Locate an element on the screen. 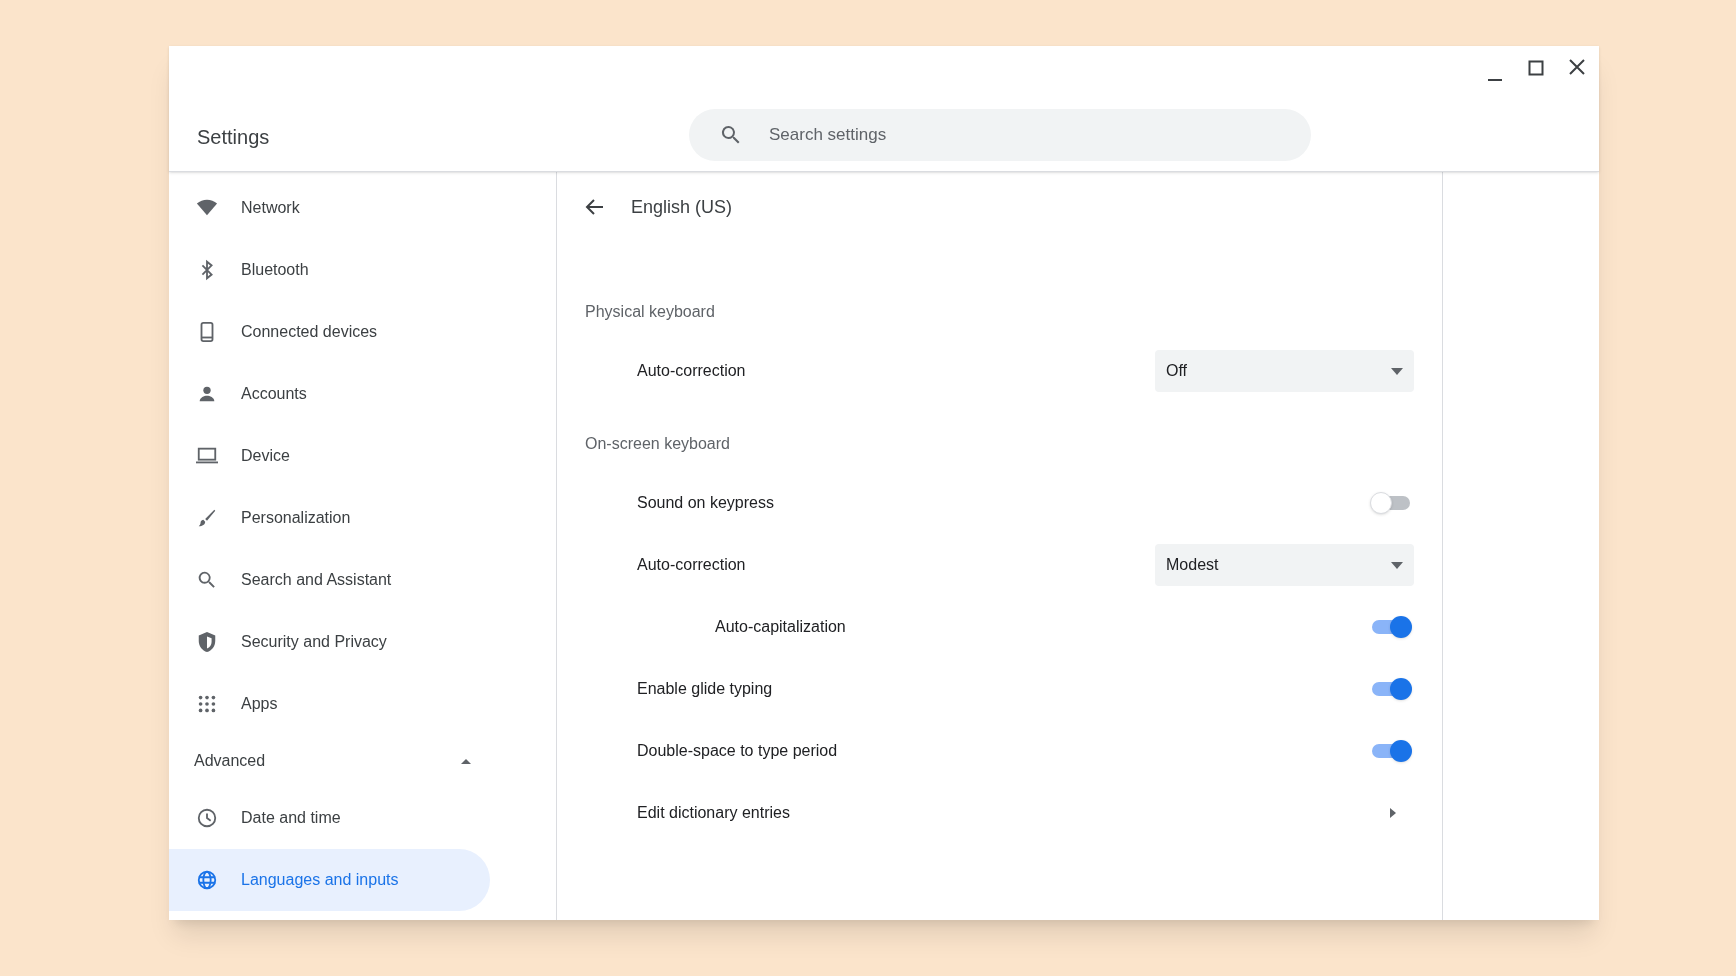  setting-label: Double-space to type period is located at coordinates (738, 751).